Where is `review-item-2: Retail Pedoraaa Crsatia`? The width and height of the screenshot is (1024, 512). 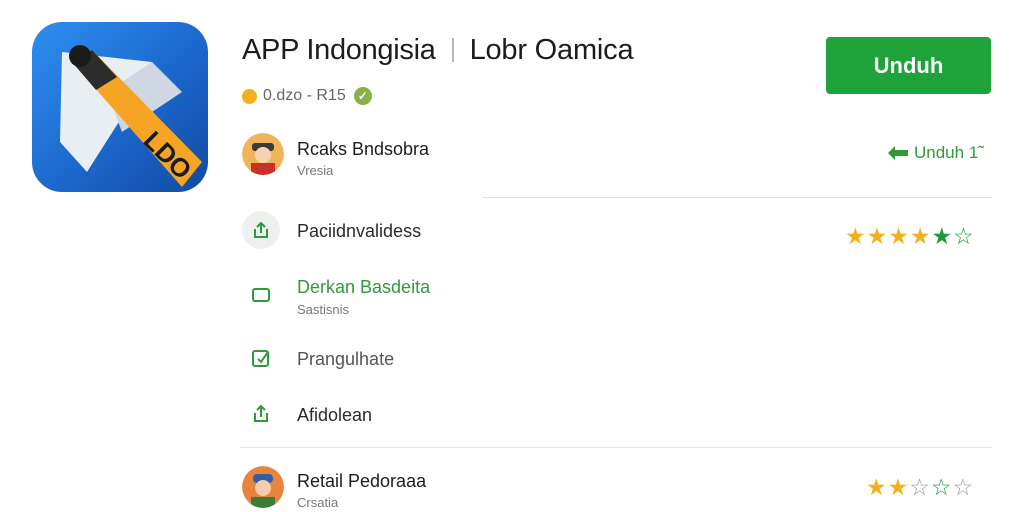 review-item-2: Retail Pedoraaa Crsatia is located at coordinates (367, 489).